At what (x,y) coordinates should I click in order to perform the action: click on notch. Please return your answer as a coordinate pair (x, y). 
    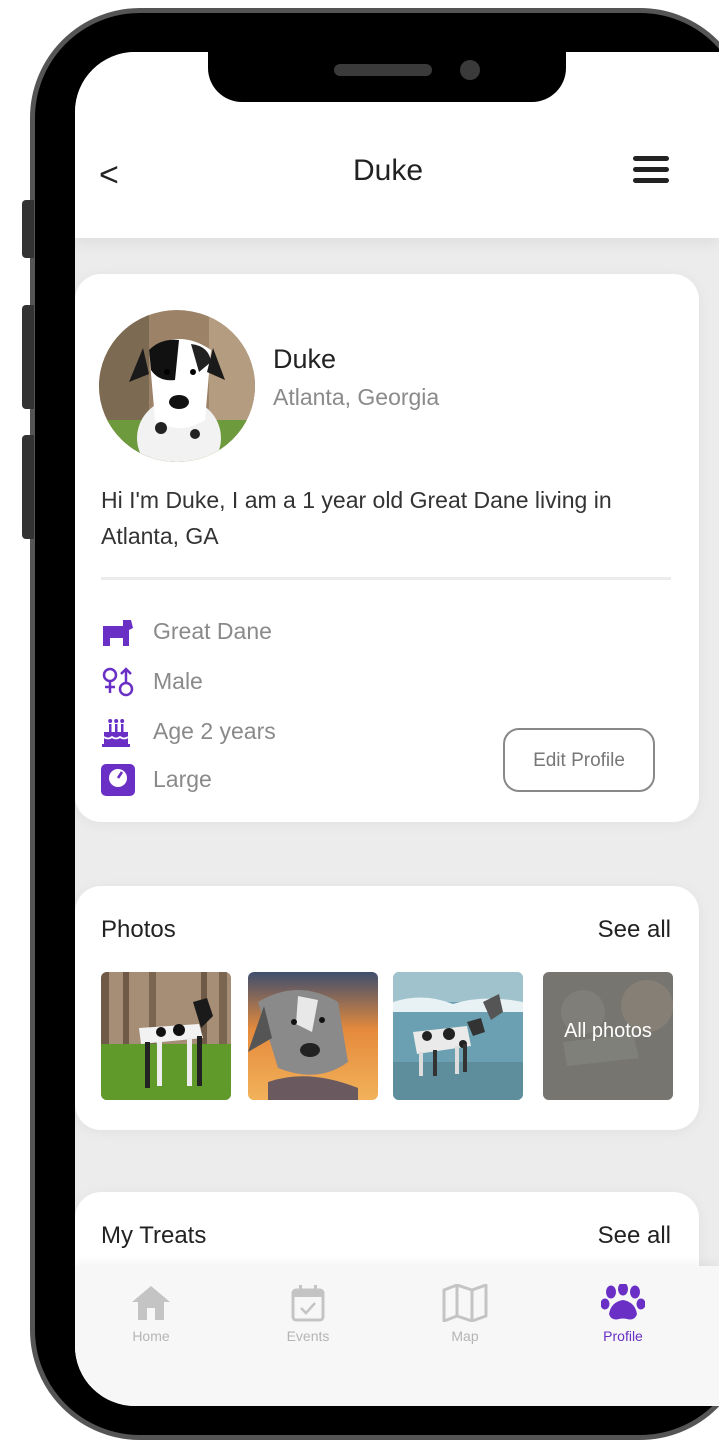
    Looking at the image, I should click on (387, 77).